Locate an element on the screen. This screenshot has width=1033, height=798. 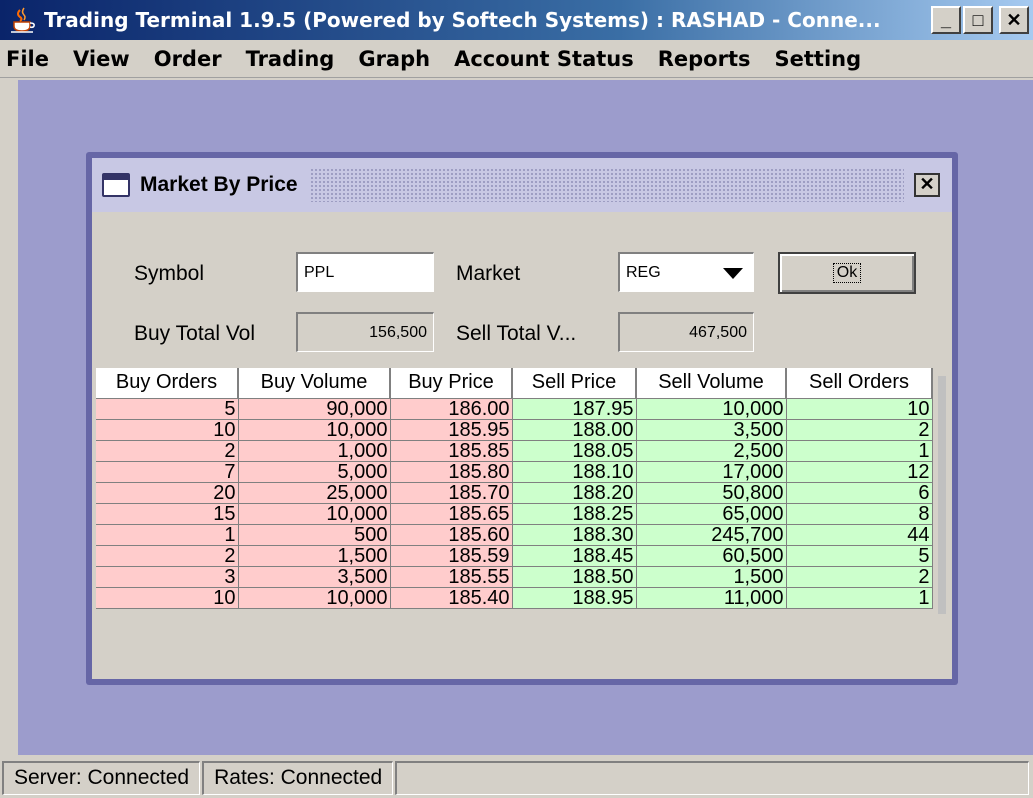
table-row: 2 1,000 185.85 188.05 2,500 1 is located at coordinates (514, 451).